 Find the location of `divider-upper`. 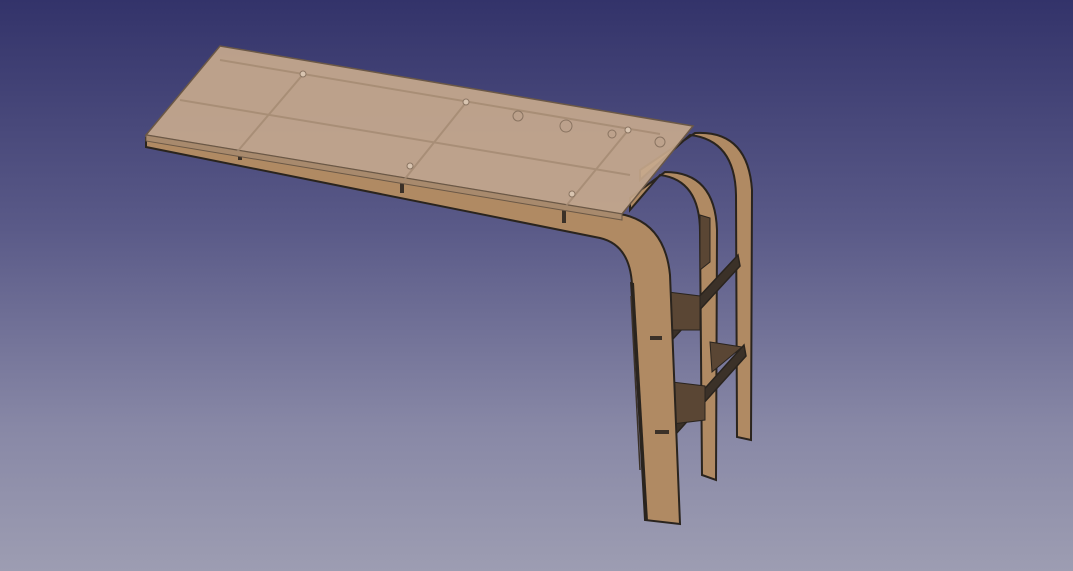

divider-upper is located at coordinates (705, 243).